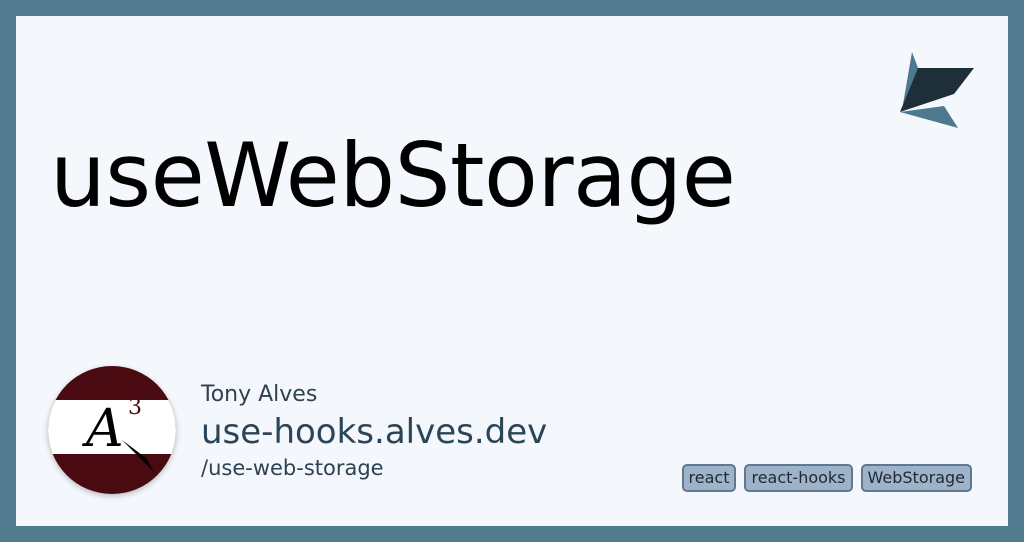 Image resolution: width=1024 pixels, height=542 pixels. I want to click on avatar: A 3, so click(112, 430).